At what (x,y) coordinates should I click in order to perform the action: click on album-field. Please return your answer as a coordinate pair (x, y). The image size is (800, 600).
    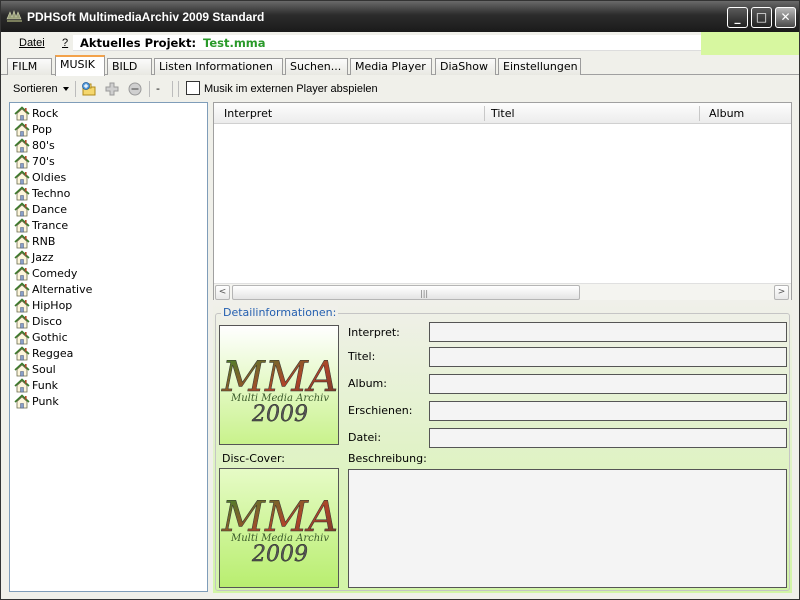
    Looking at the image, I should click on (608, 384).